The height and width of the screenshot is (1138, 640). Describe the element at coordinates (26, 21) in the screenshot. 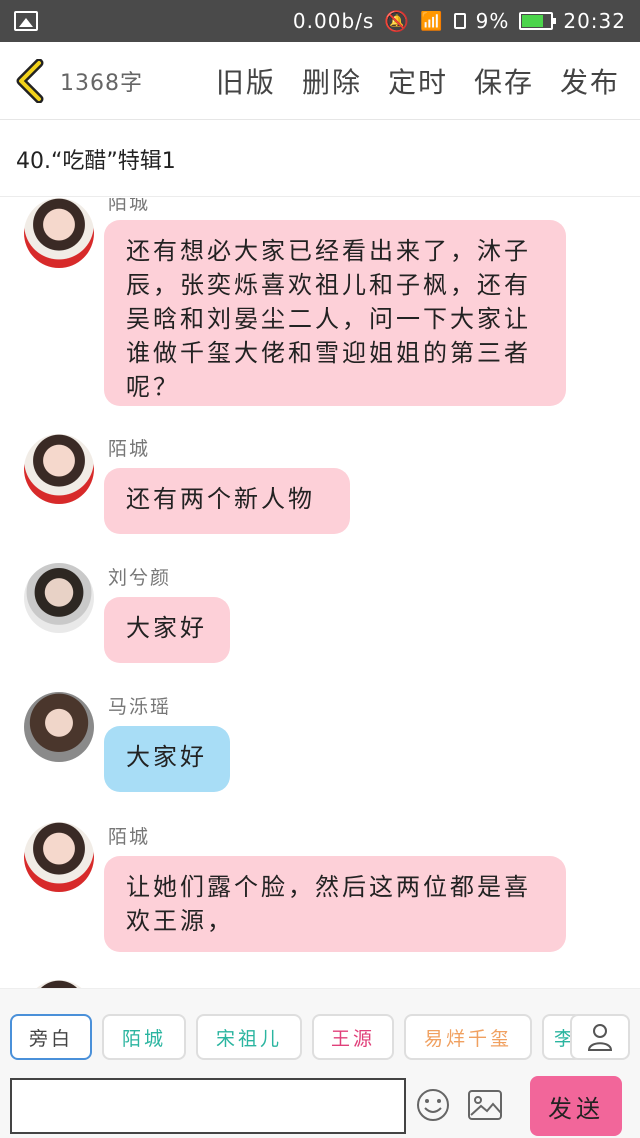

I see `image-notification-icon` at that location.